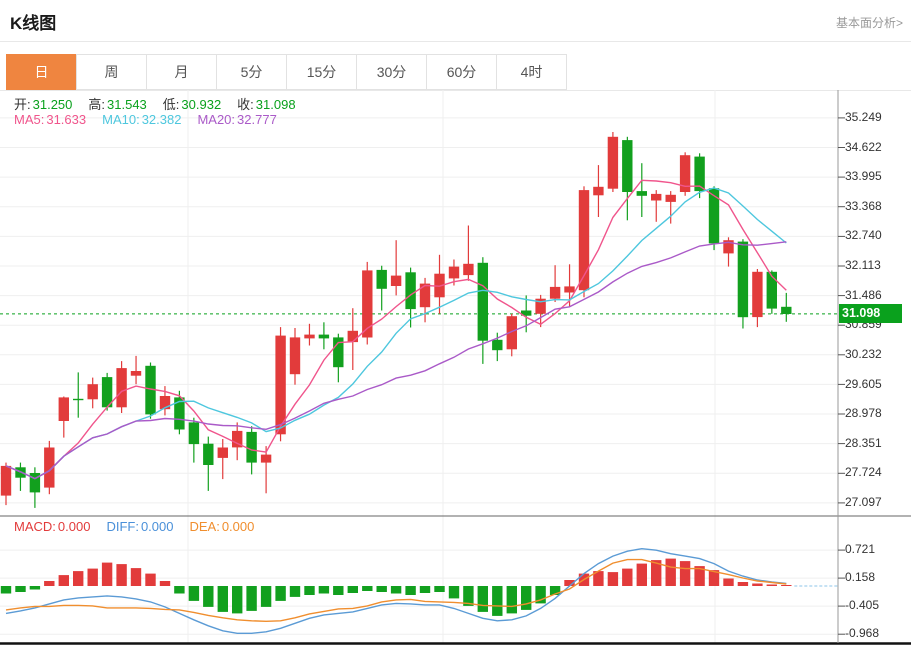 The width and height of the screenshot is (911, 651). What do you see at coordinates (275, 104) in the screenshot?
I see `close-value: 31.098` at bounding box center [275, 104].